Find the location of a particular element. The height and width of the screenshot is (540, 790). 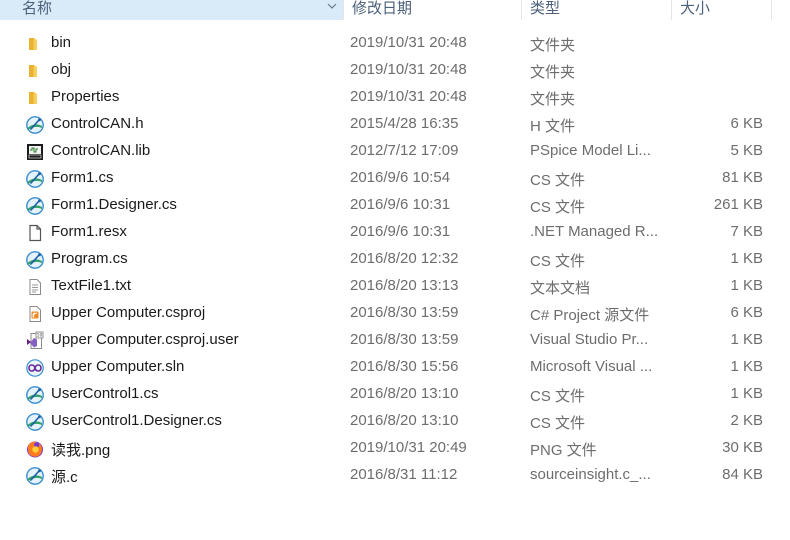

file-size: 81 KB is located at coordinates (742, 177).